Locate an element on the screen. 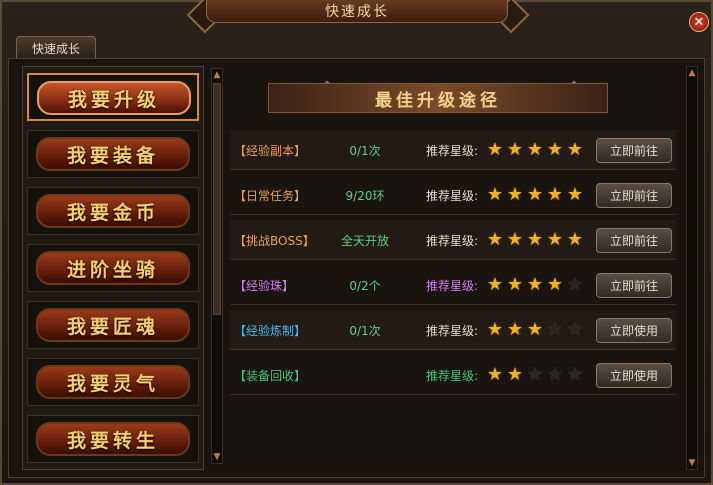  route-name: 【经验炼制】 is located at coordinates (270, 330).